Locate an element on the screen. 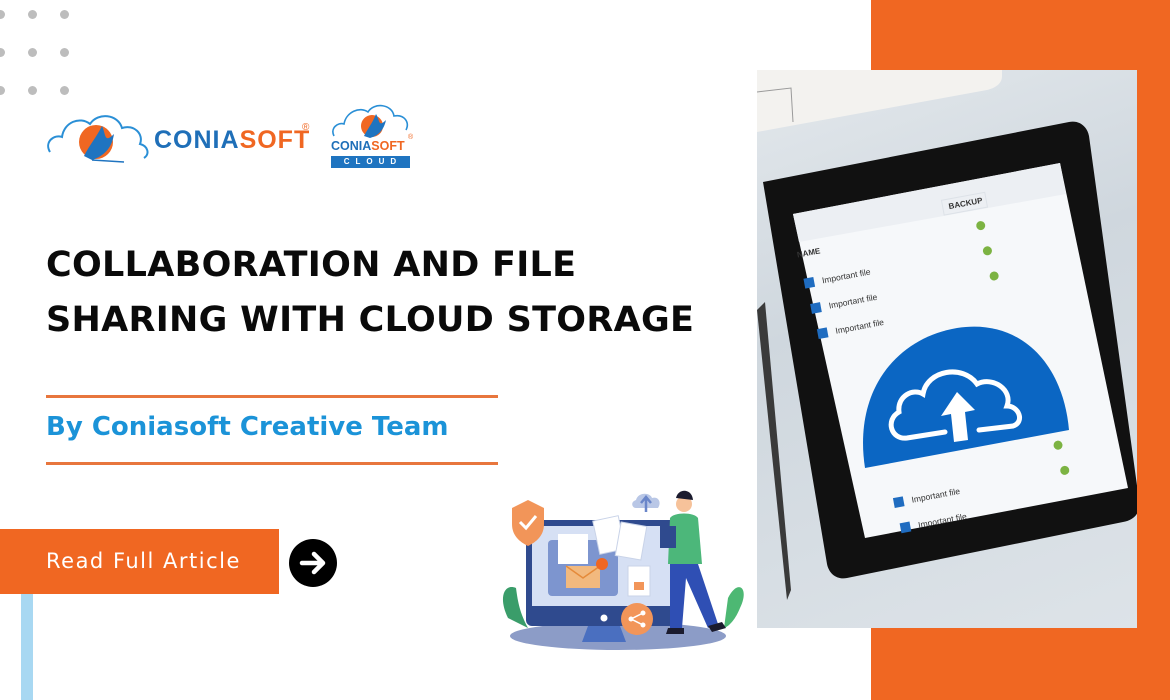 This screenshot has width=1170, height=700. arrow-right-icon is located at coordinates (312, 563).